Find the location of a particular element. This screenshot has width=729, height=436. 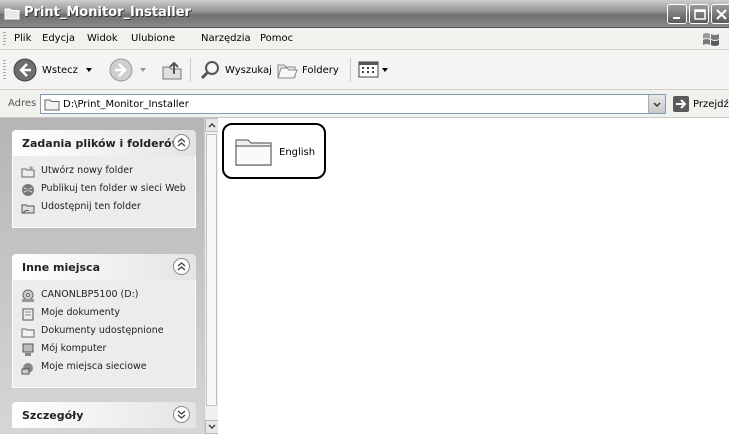

place-label: Mój komputer is located at coordinates (74, 348).